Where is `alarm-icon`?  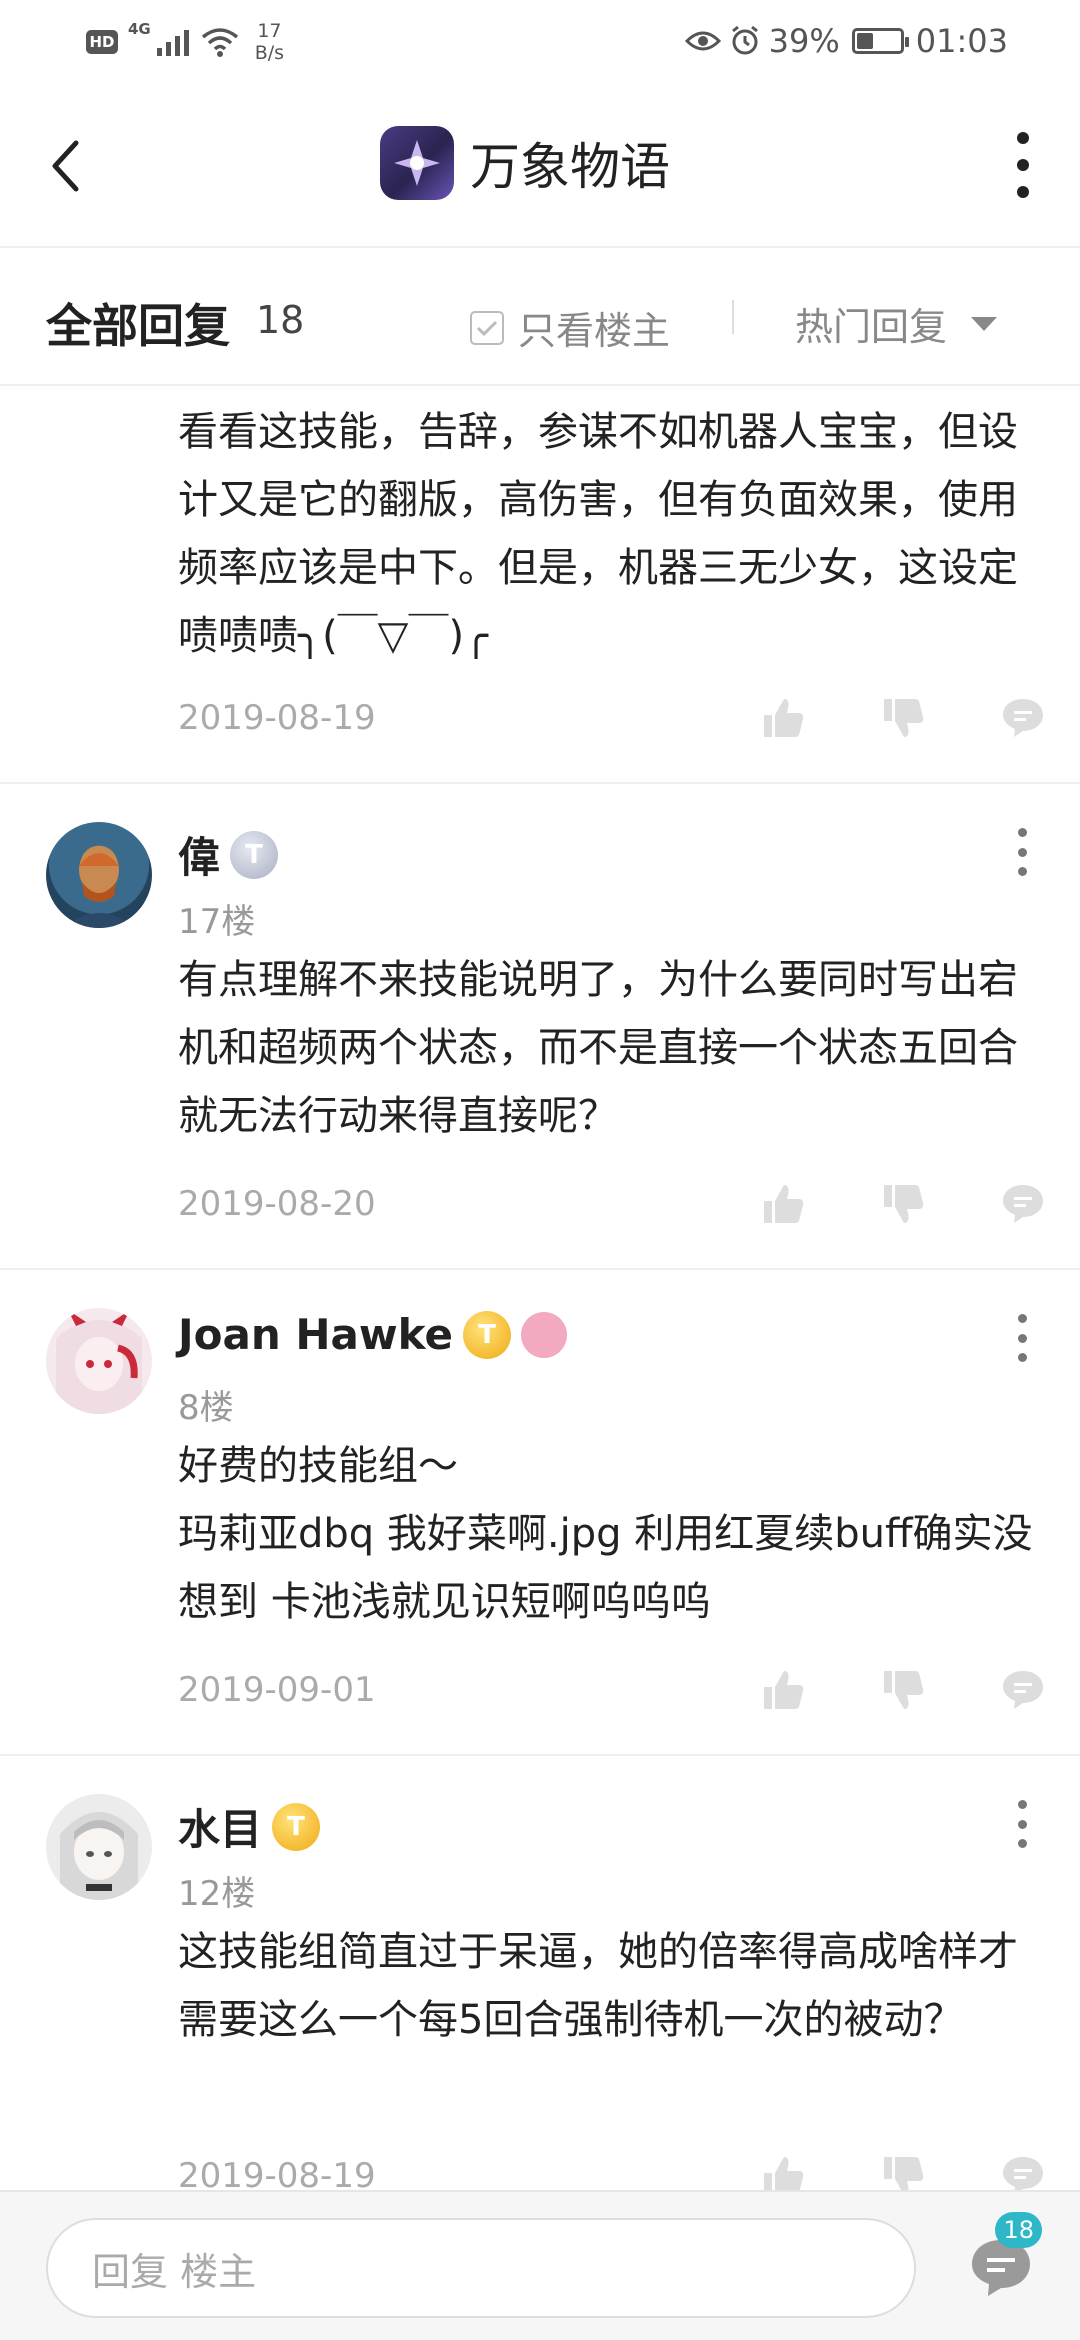 alarm-icon is located at coordinates (744, 40).